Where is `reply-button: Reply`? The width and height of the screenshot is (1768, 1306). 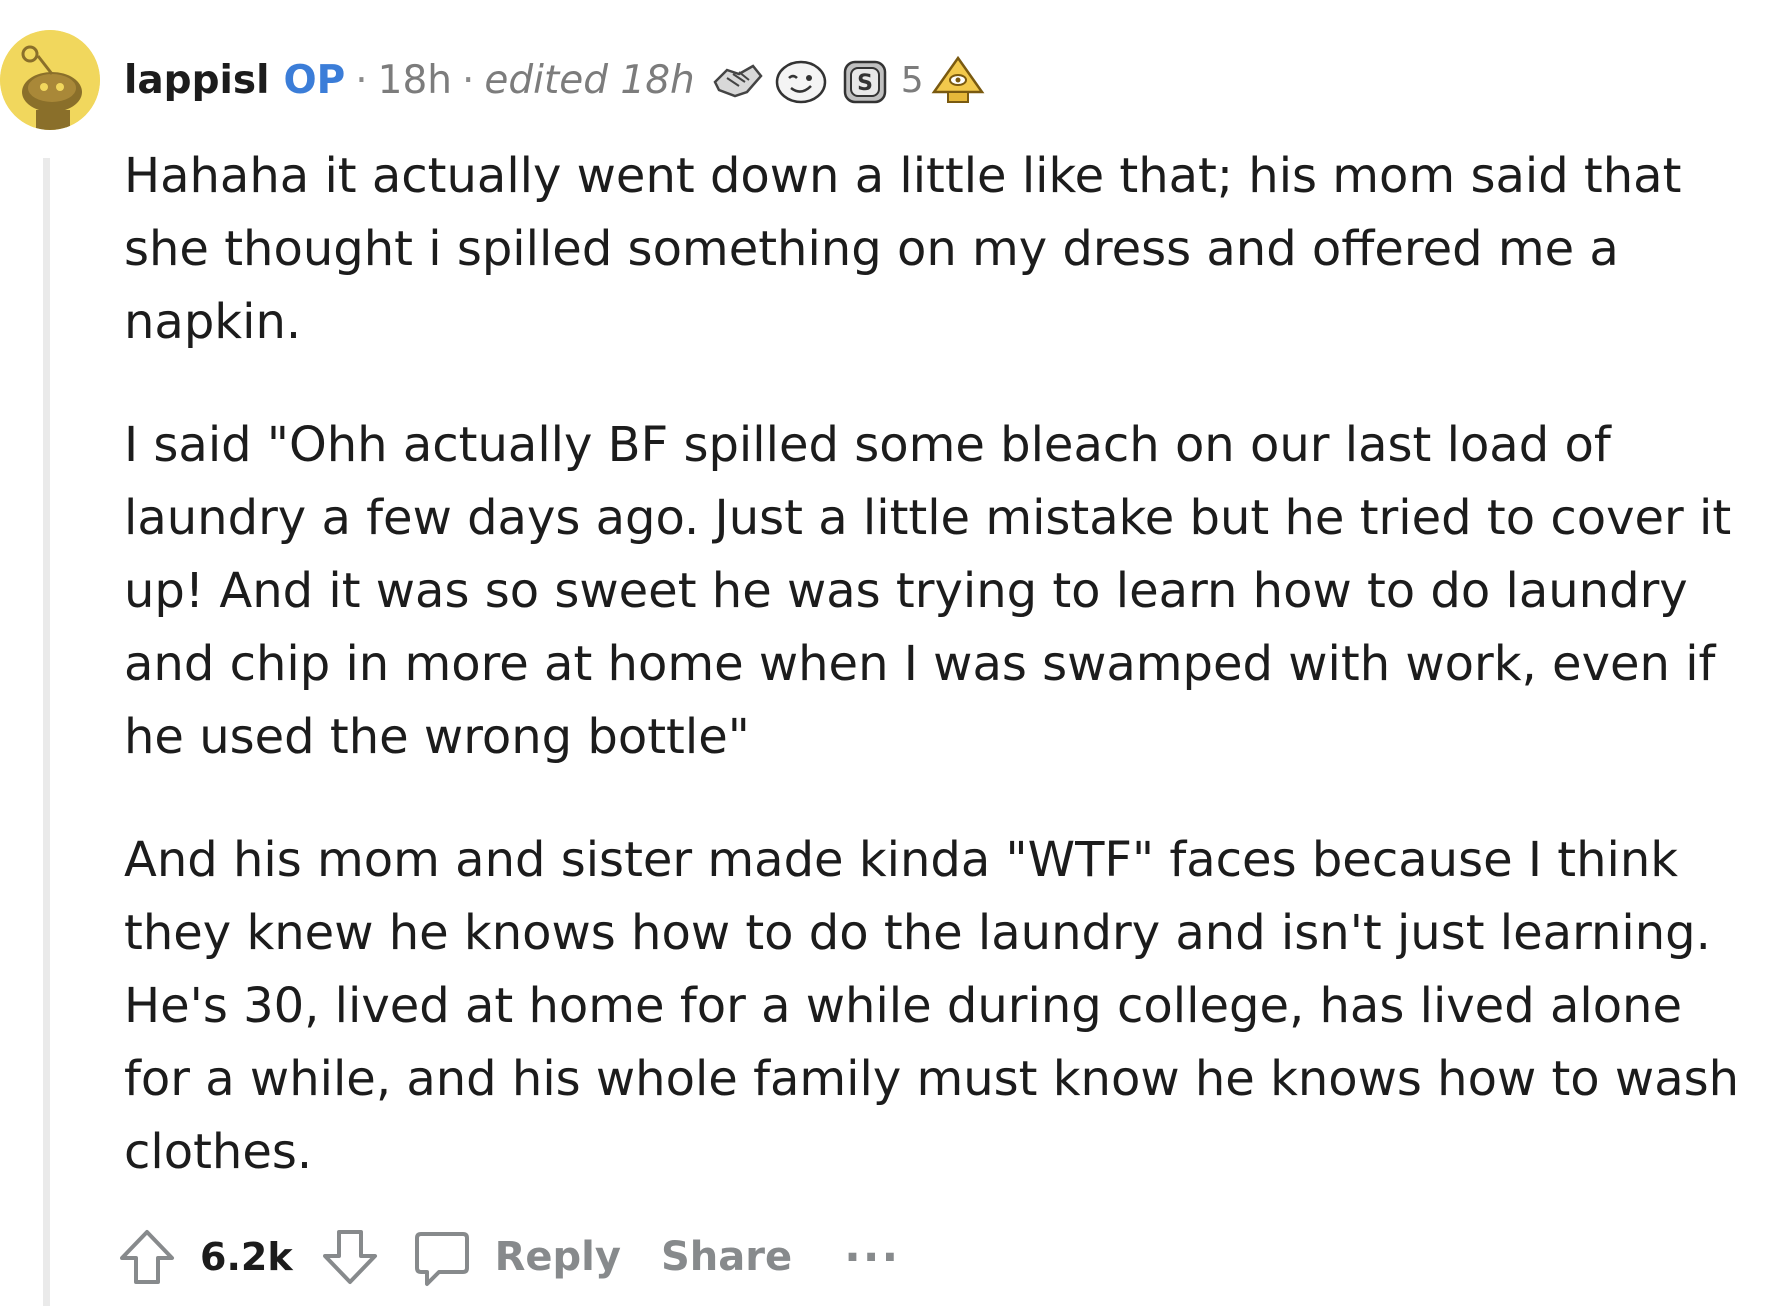
reply-button: Reply is located at coordinates (558, 1257).